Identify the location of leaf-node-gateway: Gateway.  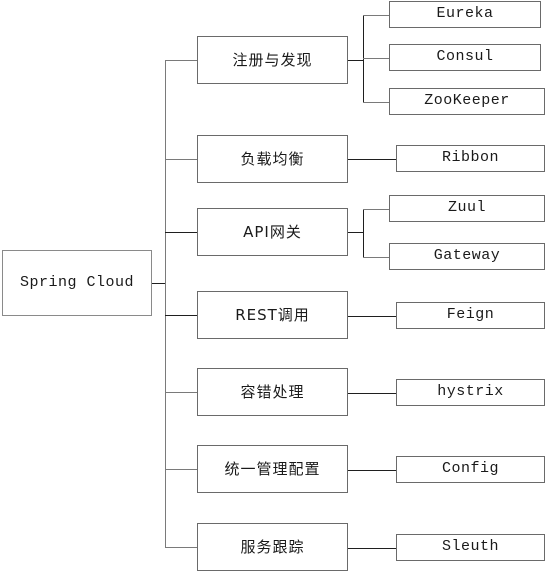
(467, 256).